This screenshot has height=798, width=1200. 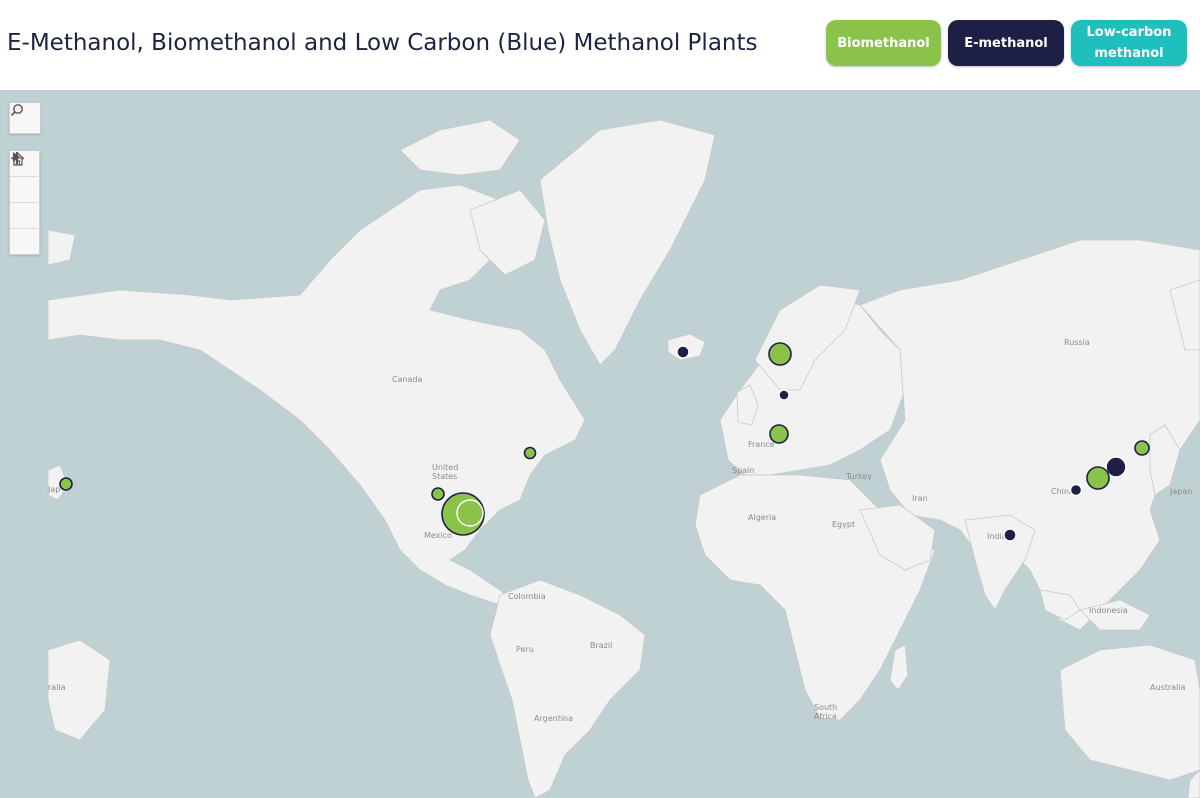 I want to click on label-spain: Spain, so click(x=743, y=470).